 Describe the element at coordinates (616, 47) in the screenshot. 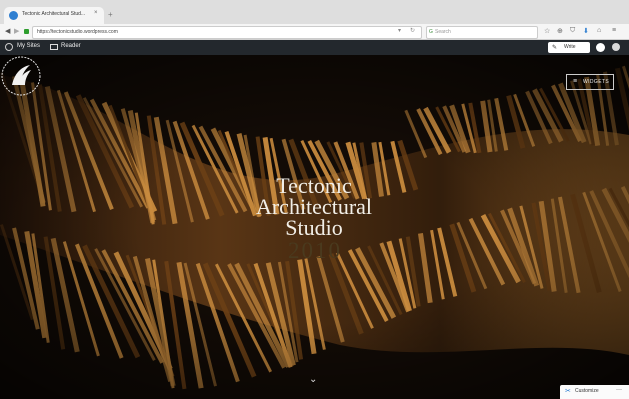

I see `notifications-icon` at that location.